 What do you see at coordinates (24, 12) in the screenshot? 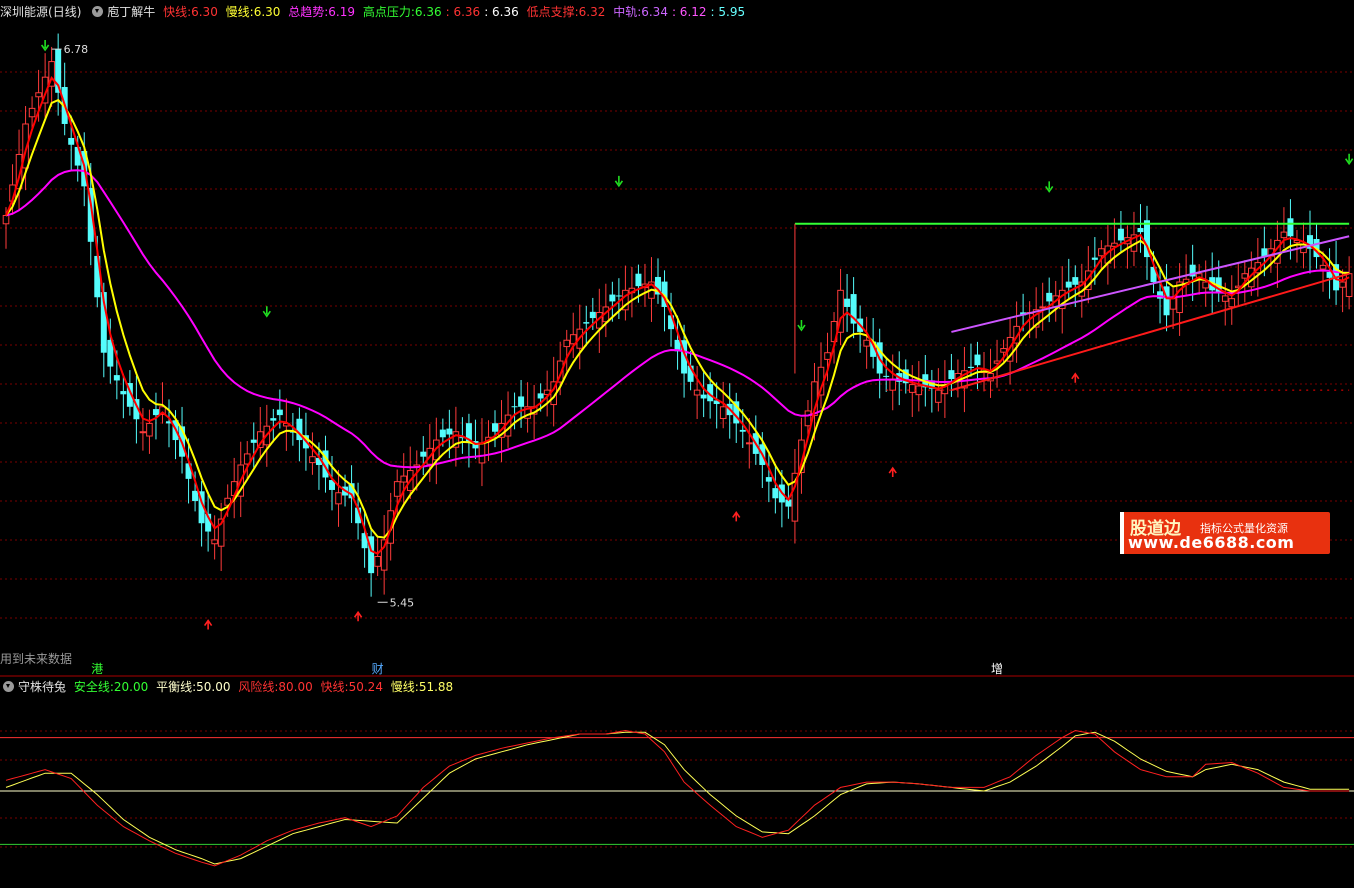
I see `stock-name: 深圳能源` at bounding box center [24, 12].